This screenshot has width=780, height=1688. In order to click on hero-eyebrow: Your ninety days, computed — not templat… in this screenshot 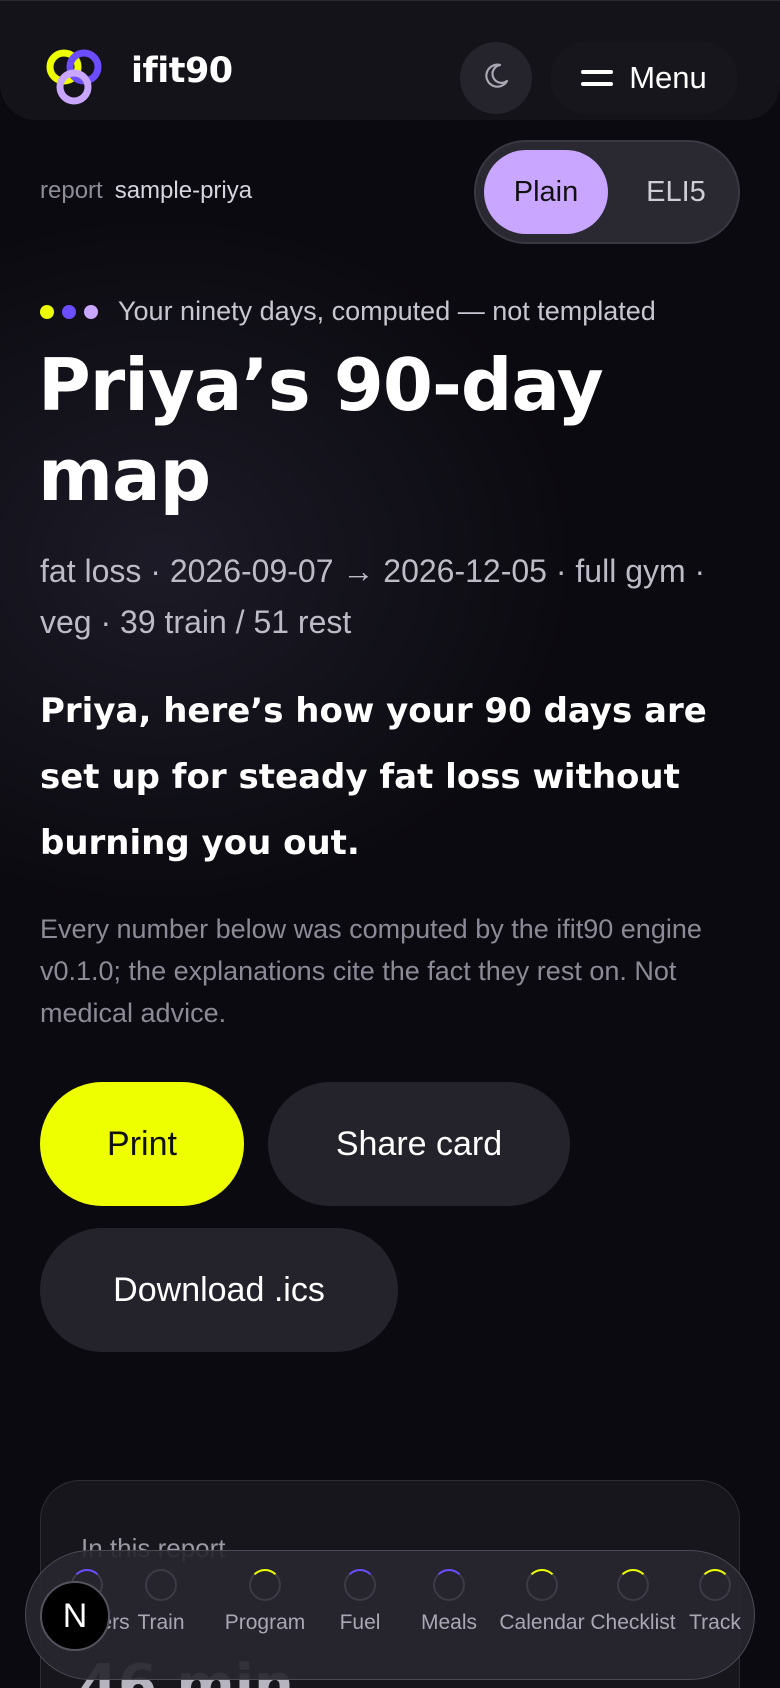, I will do `click(348, 311)`.